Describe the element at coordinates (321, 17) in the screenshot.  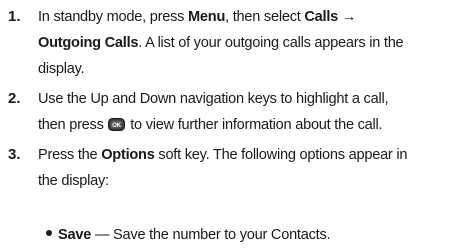
I see `calls-term: Calls` at that location.